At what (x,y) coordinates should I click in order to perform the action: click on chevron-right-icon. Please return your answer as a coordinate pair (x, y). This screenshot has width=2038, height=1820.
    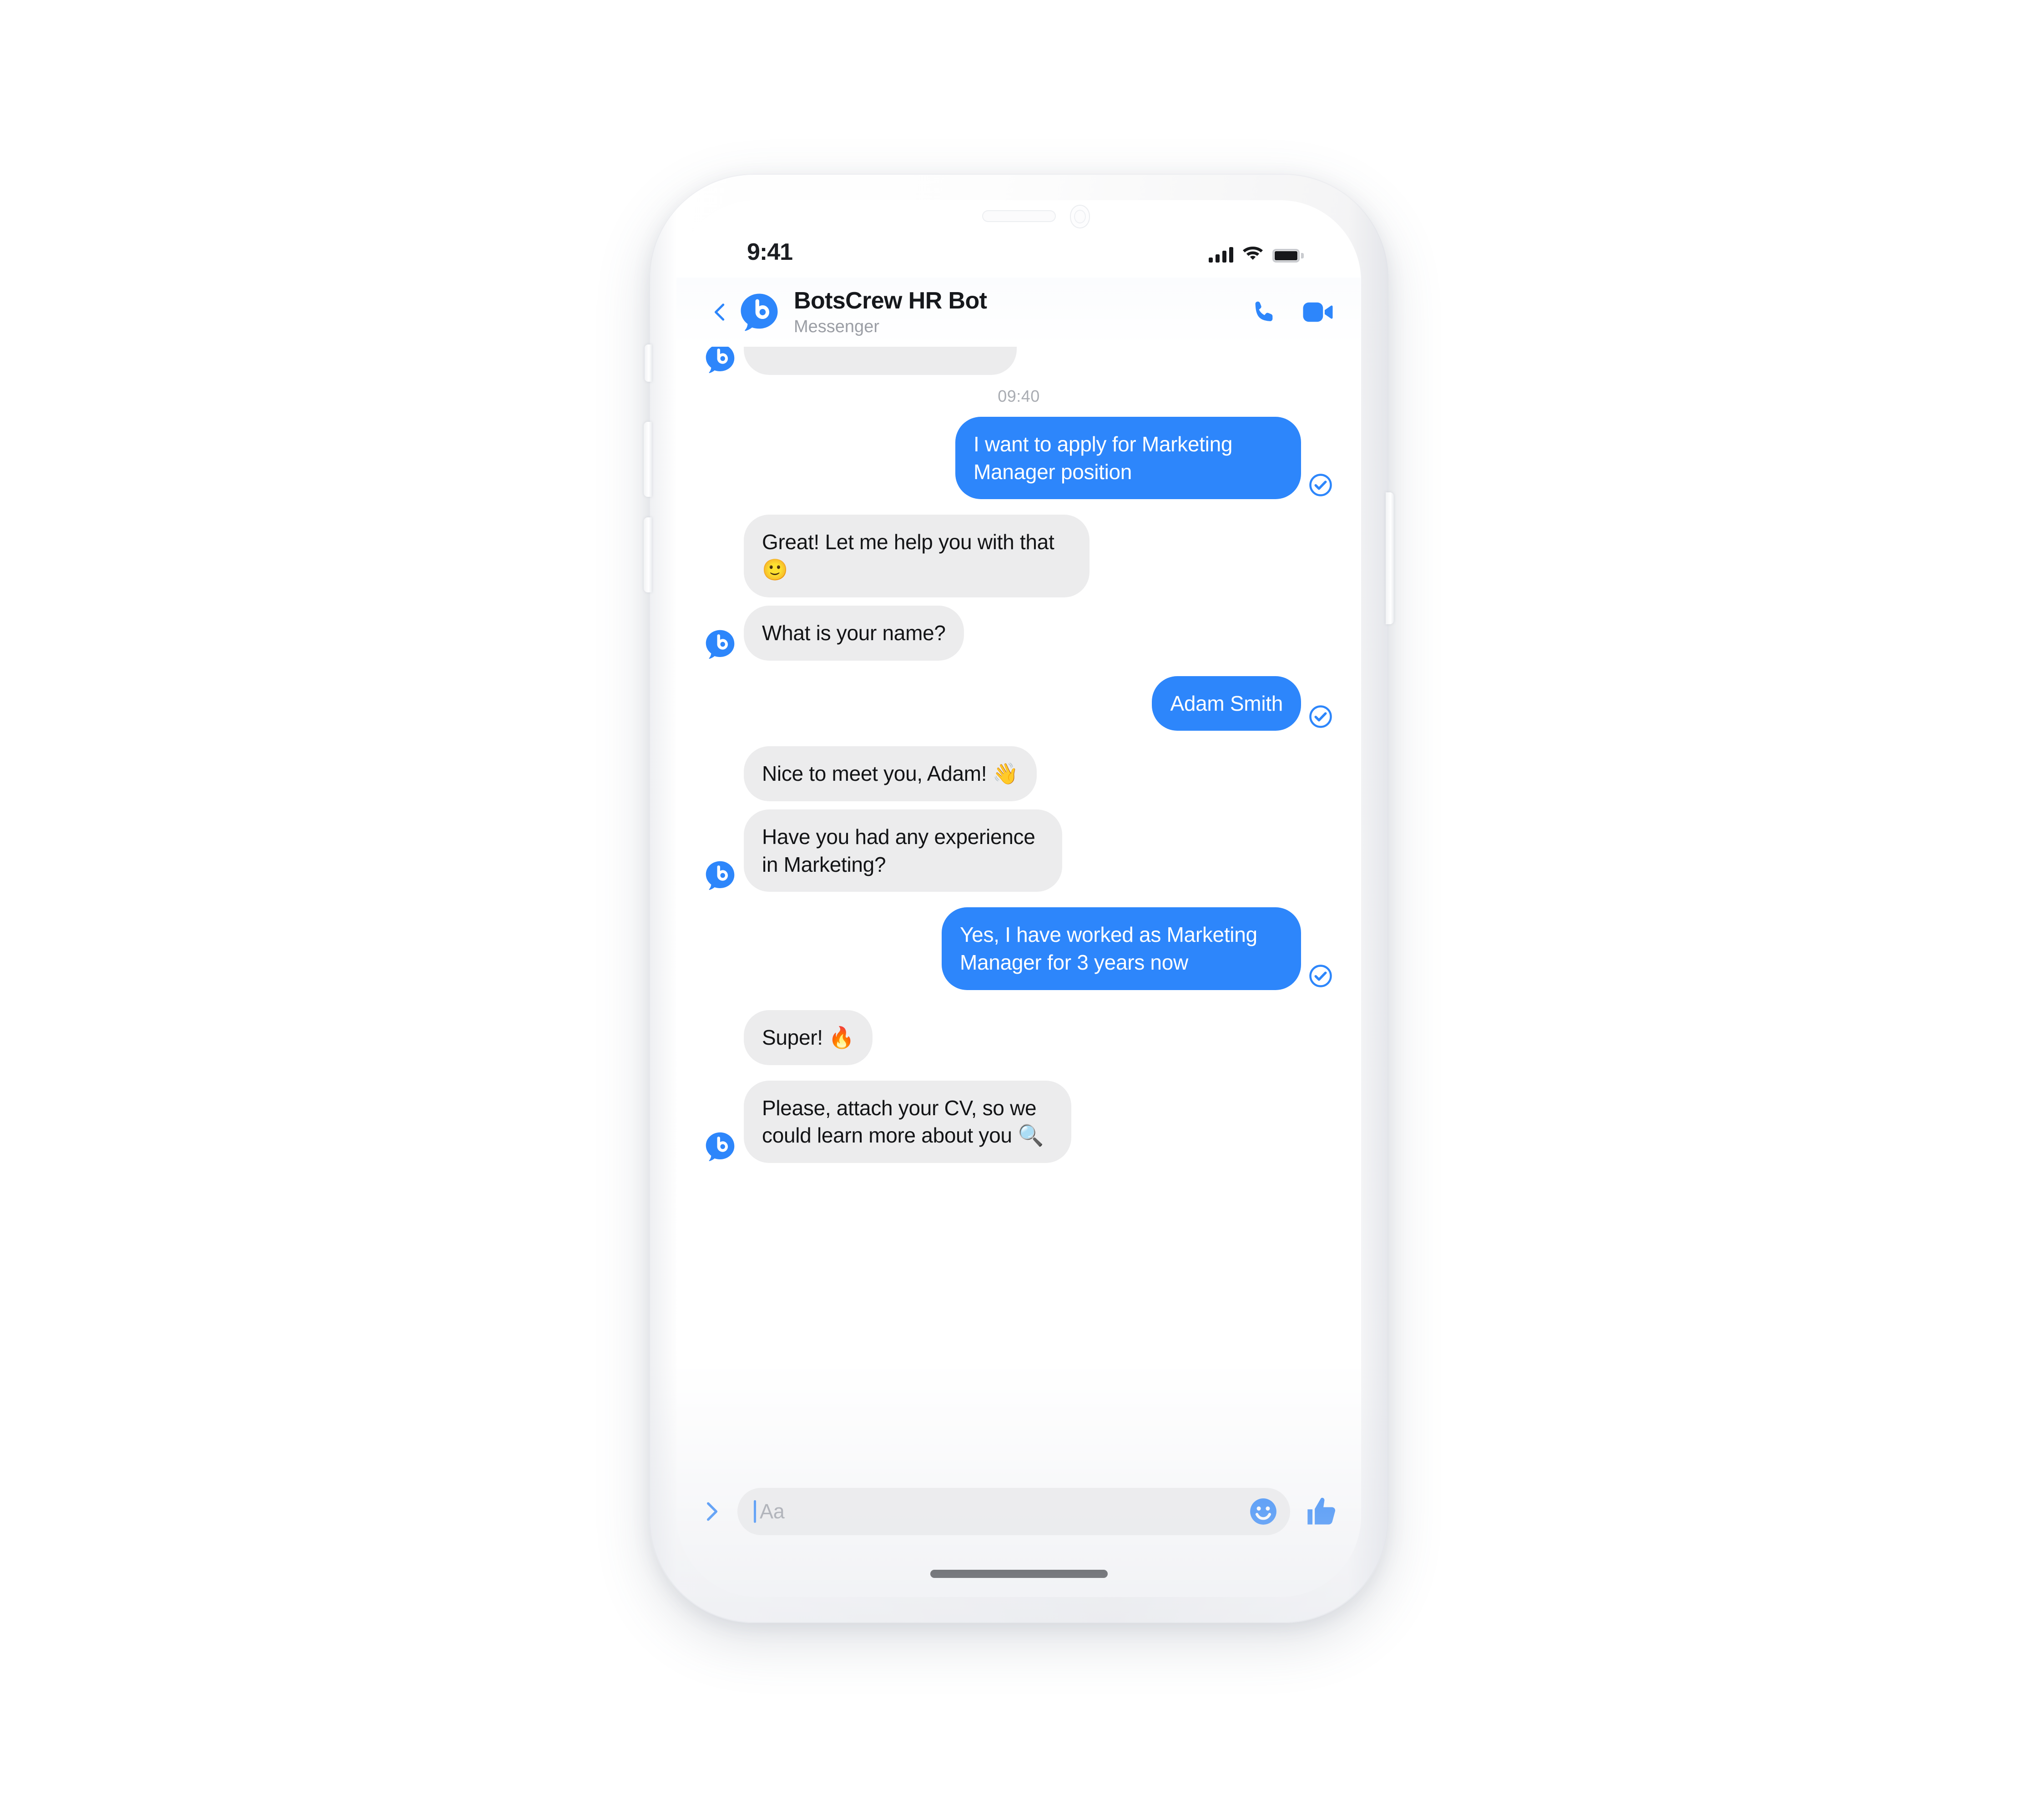
    Looking at the image, I should click on (712, 1512).